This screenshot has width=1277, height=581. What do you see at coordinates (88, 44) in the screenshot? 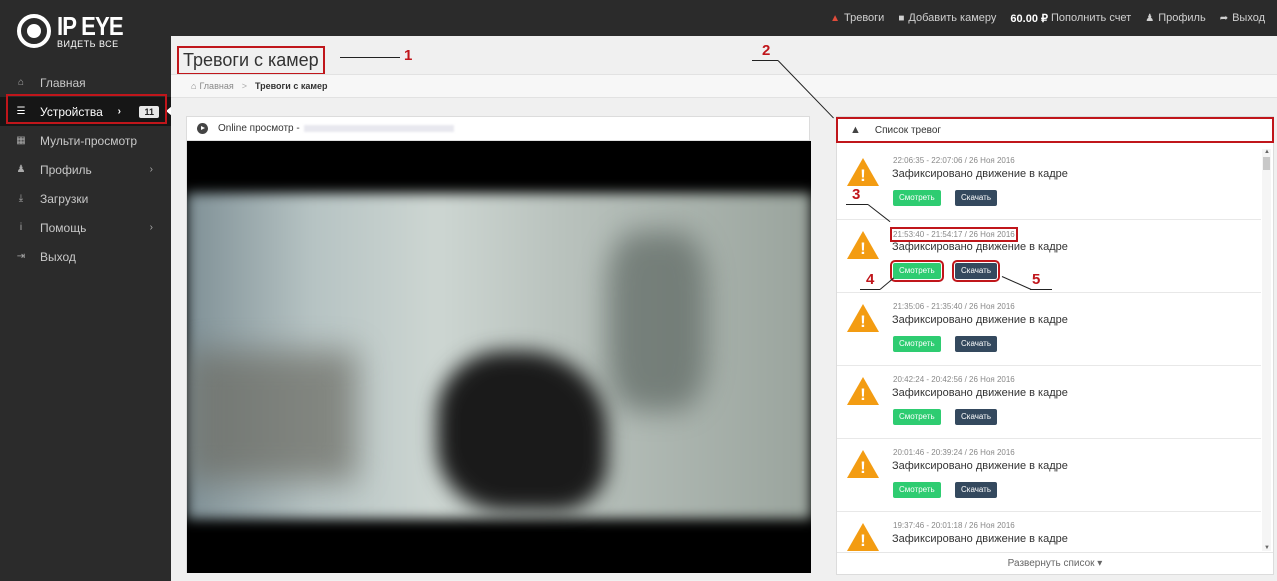
I see `logo-tagline: ВИДЕТЬ ВСЕ` at bounding box center [88, 44].